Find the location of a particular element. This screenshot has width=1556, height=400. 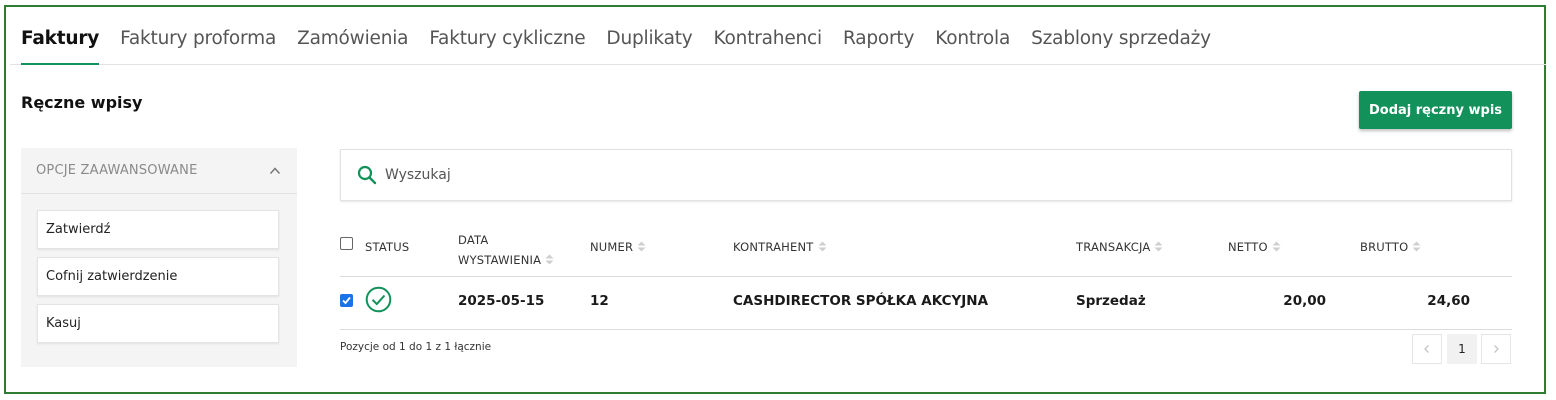

column-header-date-line2: WYSTAWIENIA is located at coordinates (500, 260).